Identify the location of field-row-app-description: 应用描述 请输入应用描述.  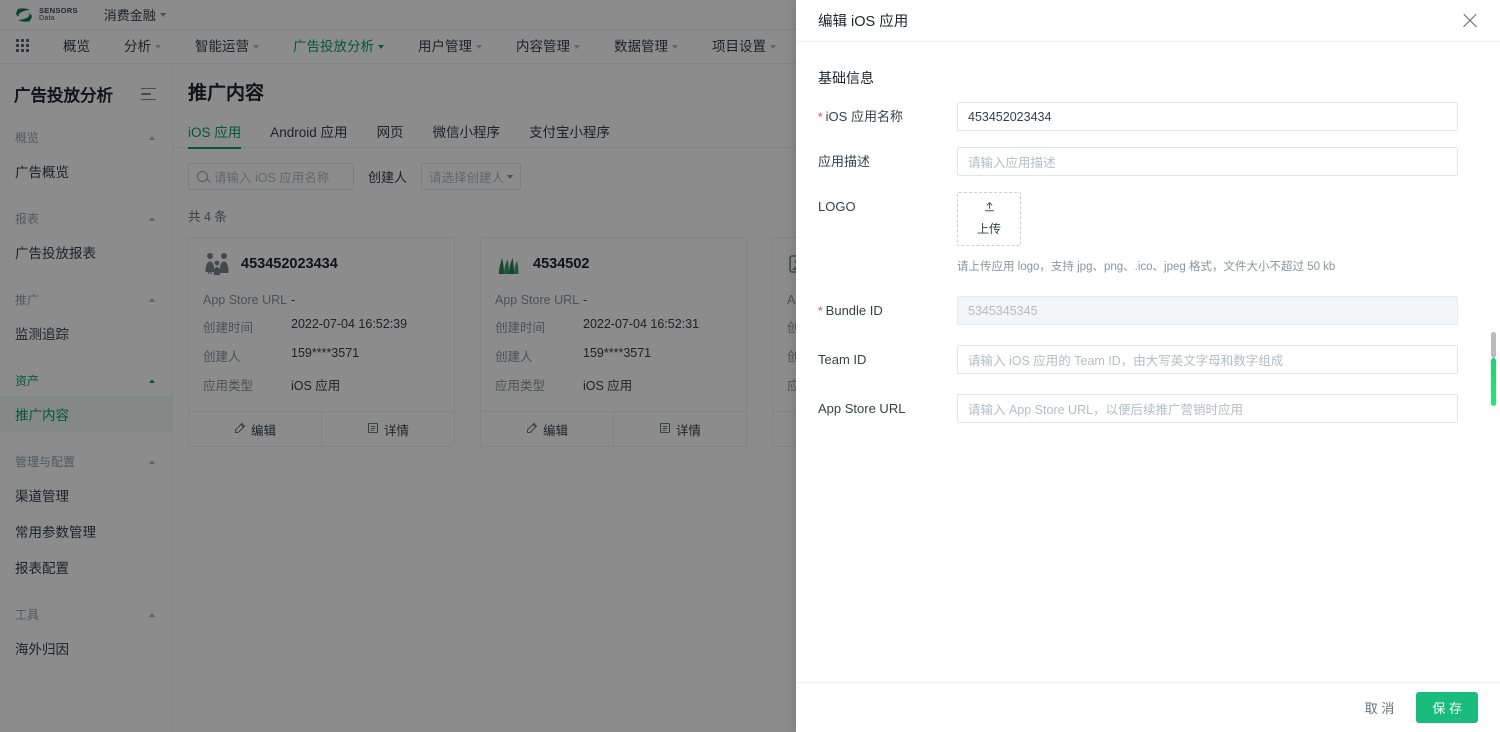
(1148, 161).